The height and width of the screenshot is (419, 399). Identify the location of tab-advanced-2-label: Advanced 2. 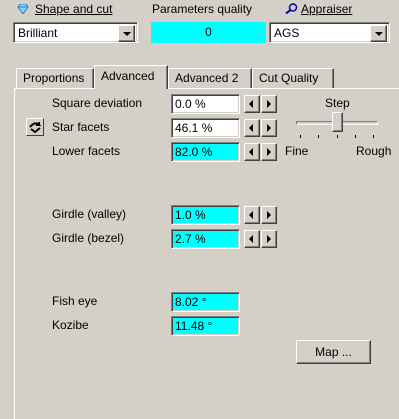
(207, 78).